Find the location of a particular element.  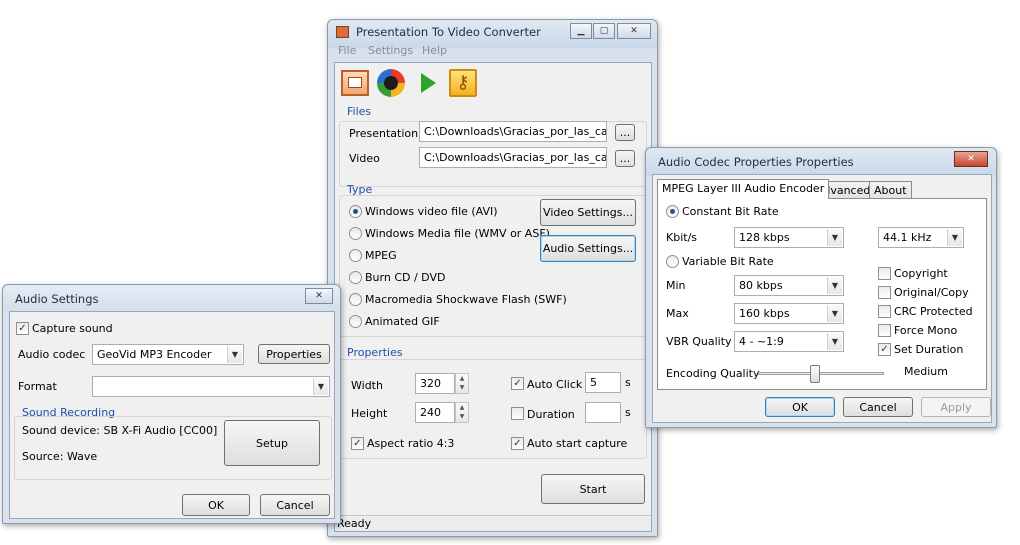

copyright-checkbox is located at coordinates (884, 273).